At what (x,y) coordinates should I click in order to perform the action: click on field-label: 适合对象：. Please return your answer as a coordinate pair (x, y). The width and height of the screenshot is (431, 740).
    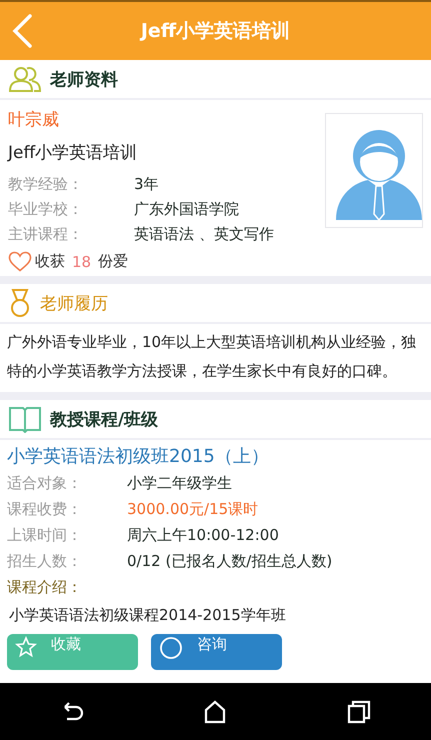
    Looking at the image, I should click on (45, 483).